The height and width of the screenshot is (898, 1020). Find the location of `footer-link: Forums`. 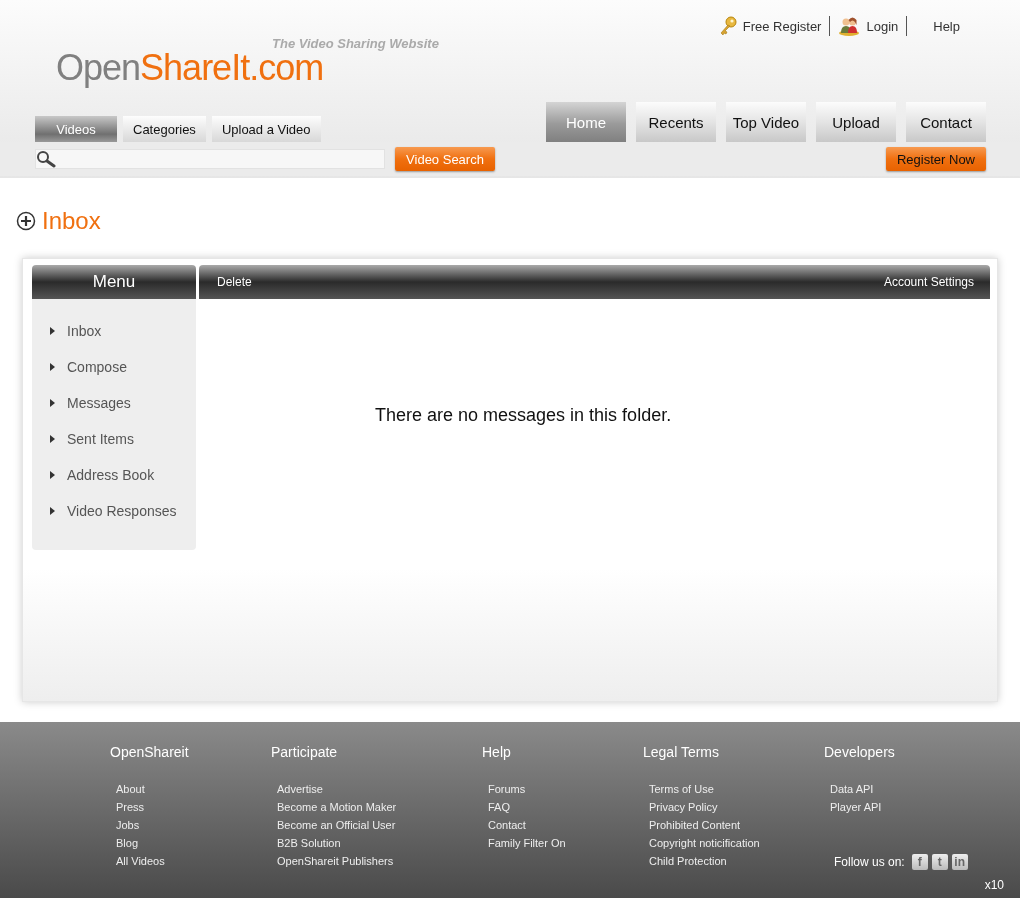

footer-link: Forums is located at coordinates (565, 789).